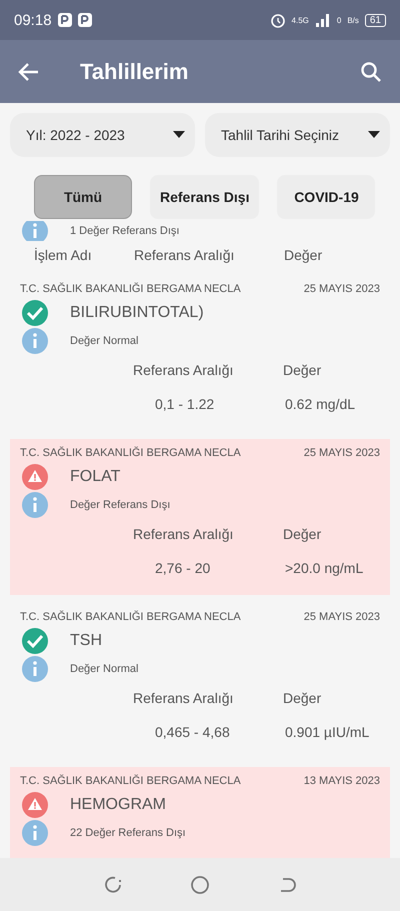 The height and width of the screenshot is (911, 400). What do you see at coordinates (300, 20) in the screenshot?
I see `network-type: 4.5G` at bounding box center [300, 20].